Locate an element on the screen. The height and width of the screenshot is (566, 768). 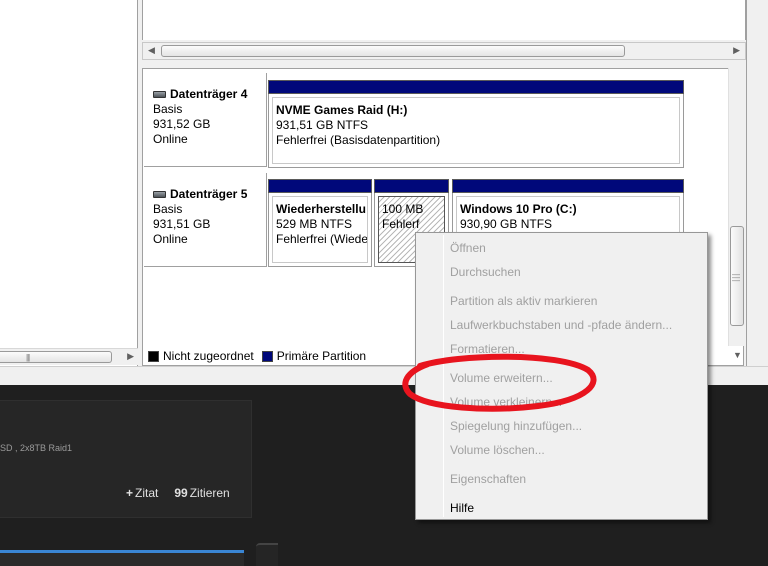
disk-4-label: Datenträger 4 Basis 931,52 GB Online is located at coordinates (205, 120).